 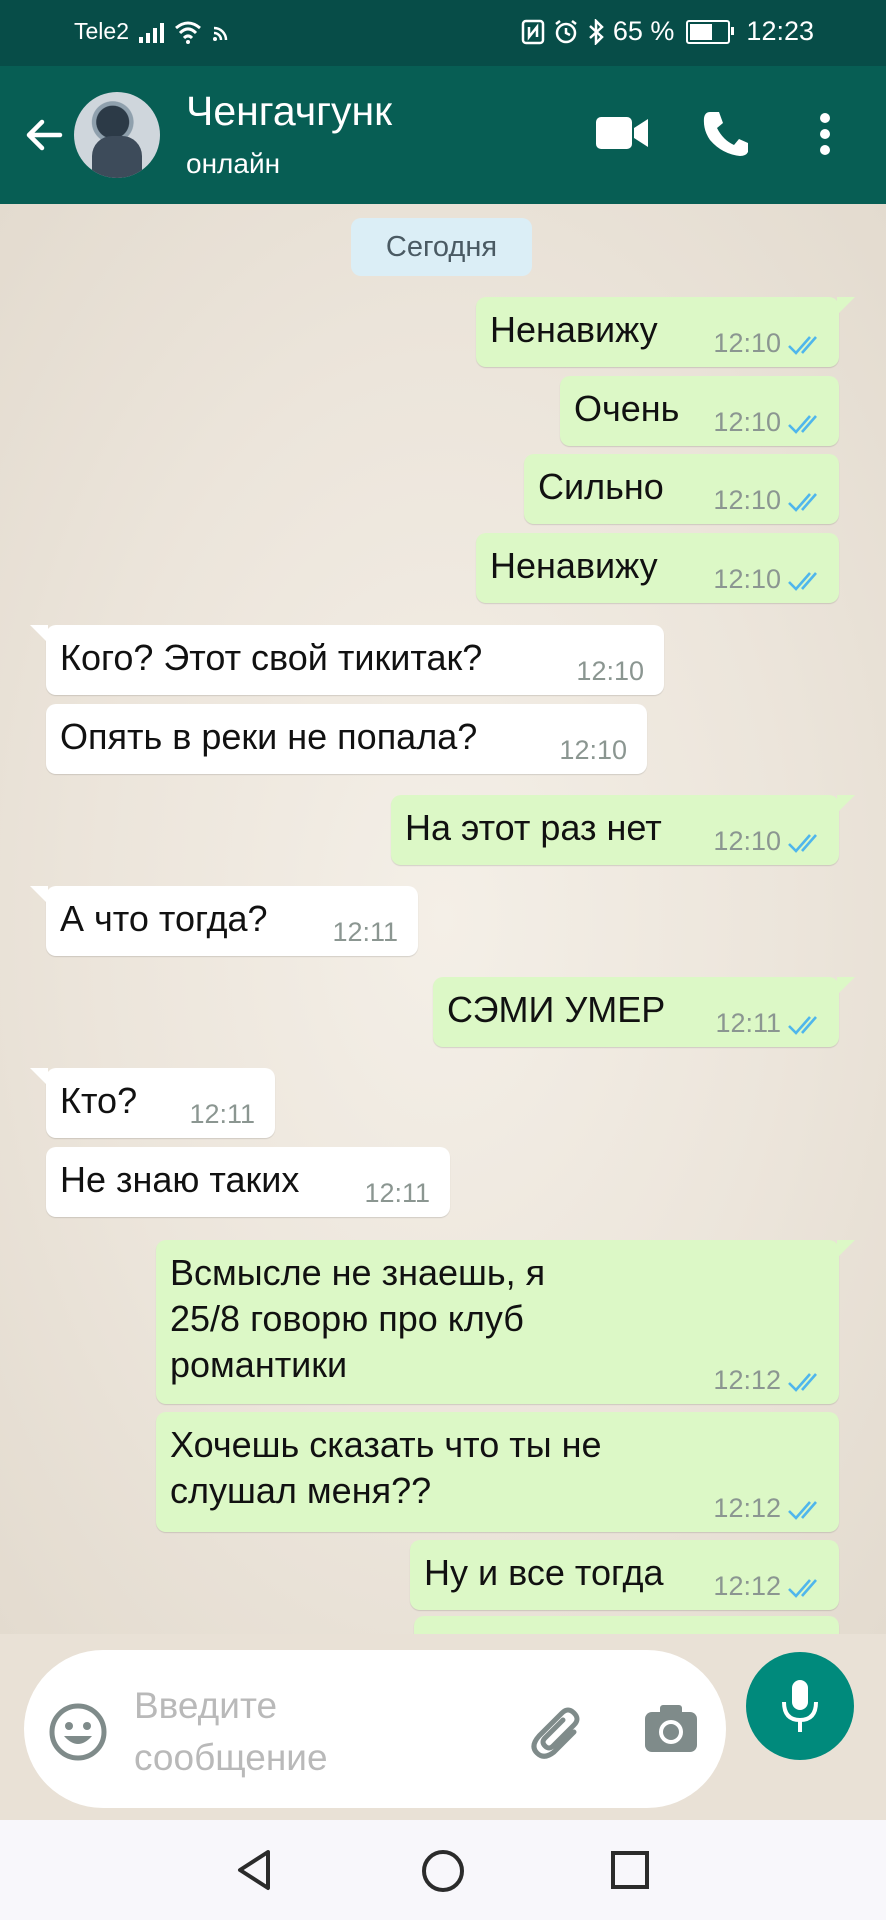 What do you see at coordinates (623, 830) in the screenshot?
I see `outgoing-message: На этот раз нет 12:10` at bounding box center [623, 830].